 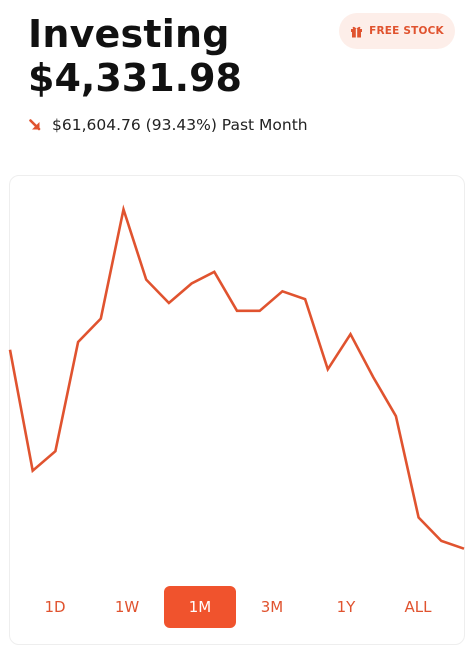 I want to click on range-option-all: ALL, so click(x=418, y=607).